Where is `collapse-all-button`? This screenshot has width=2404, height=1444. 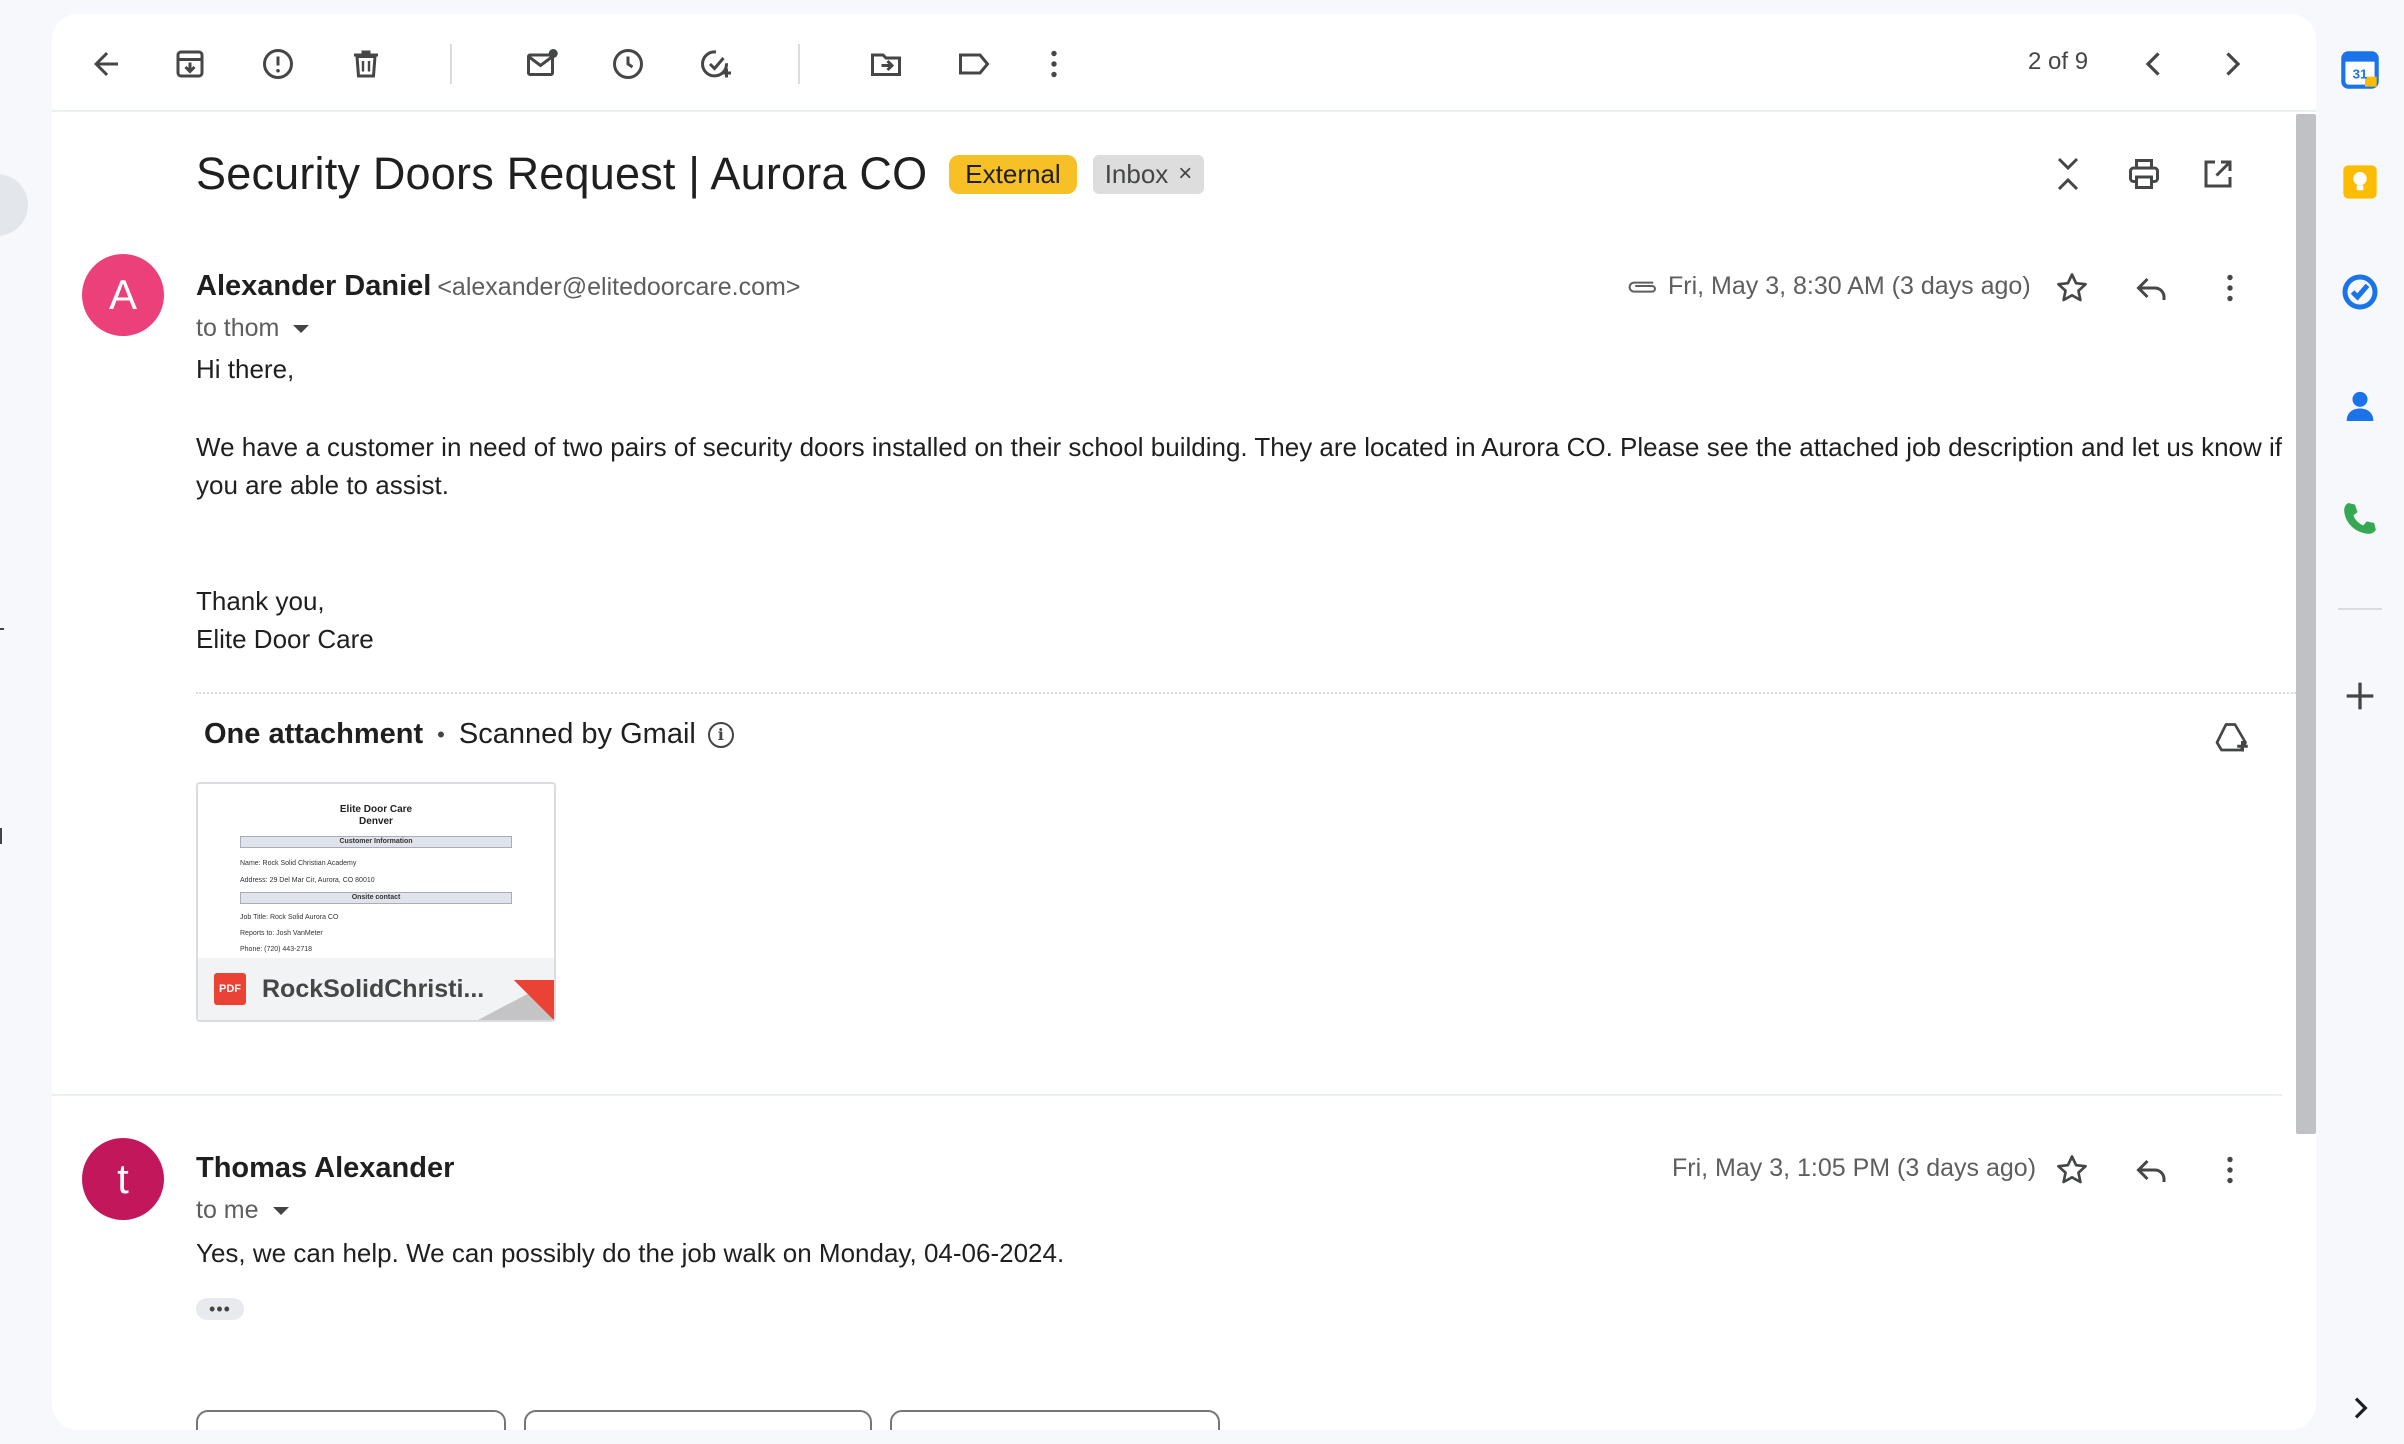
collapse-all-button is located at coordinates (2068, 174).